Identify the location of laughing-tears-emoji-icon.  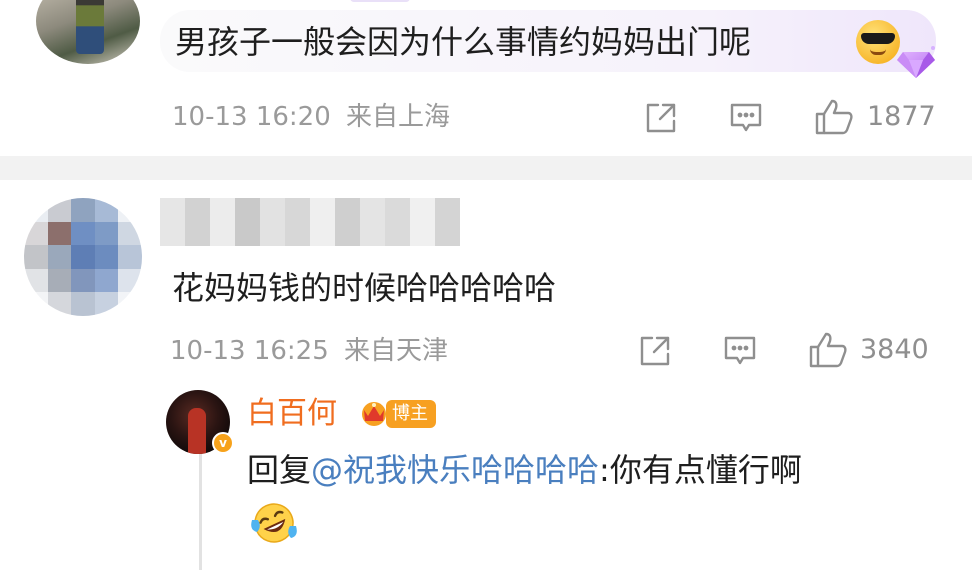
(274, 523).